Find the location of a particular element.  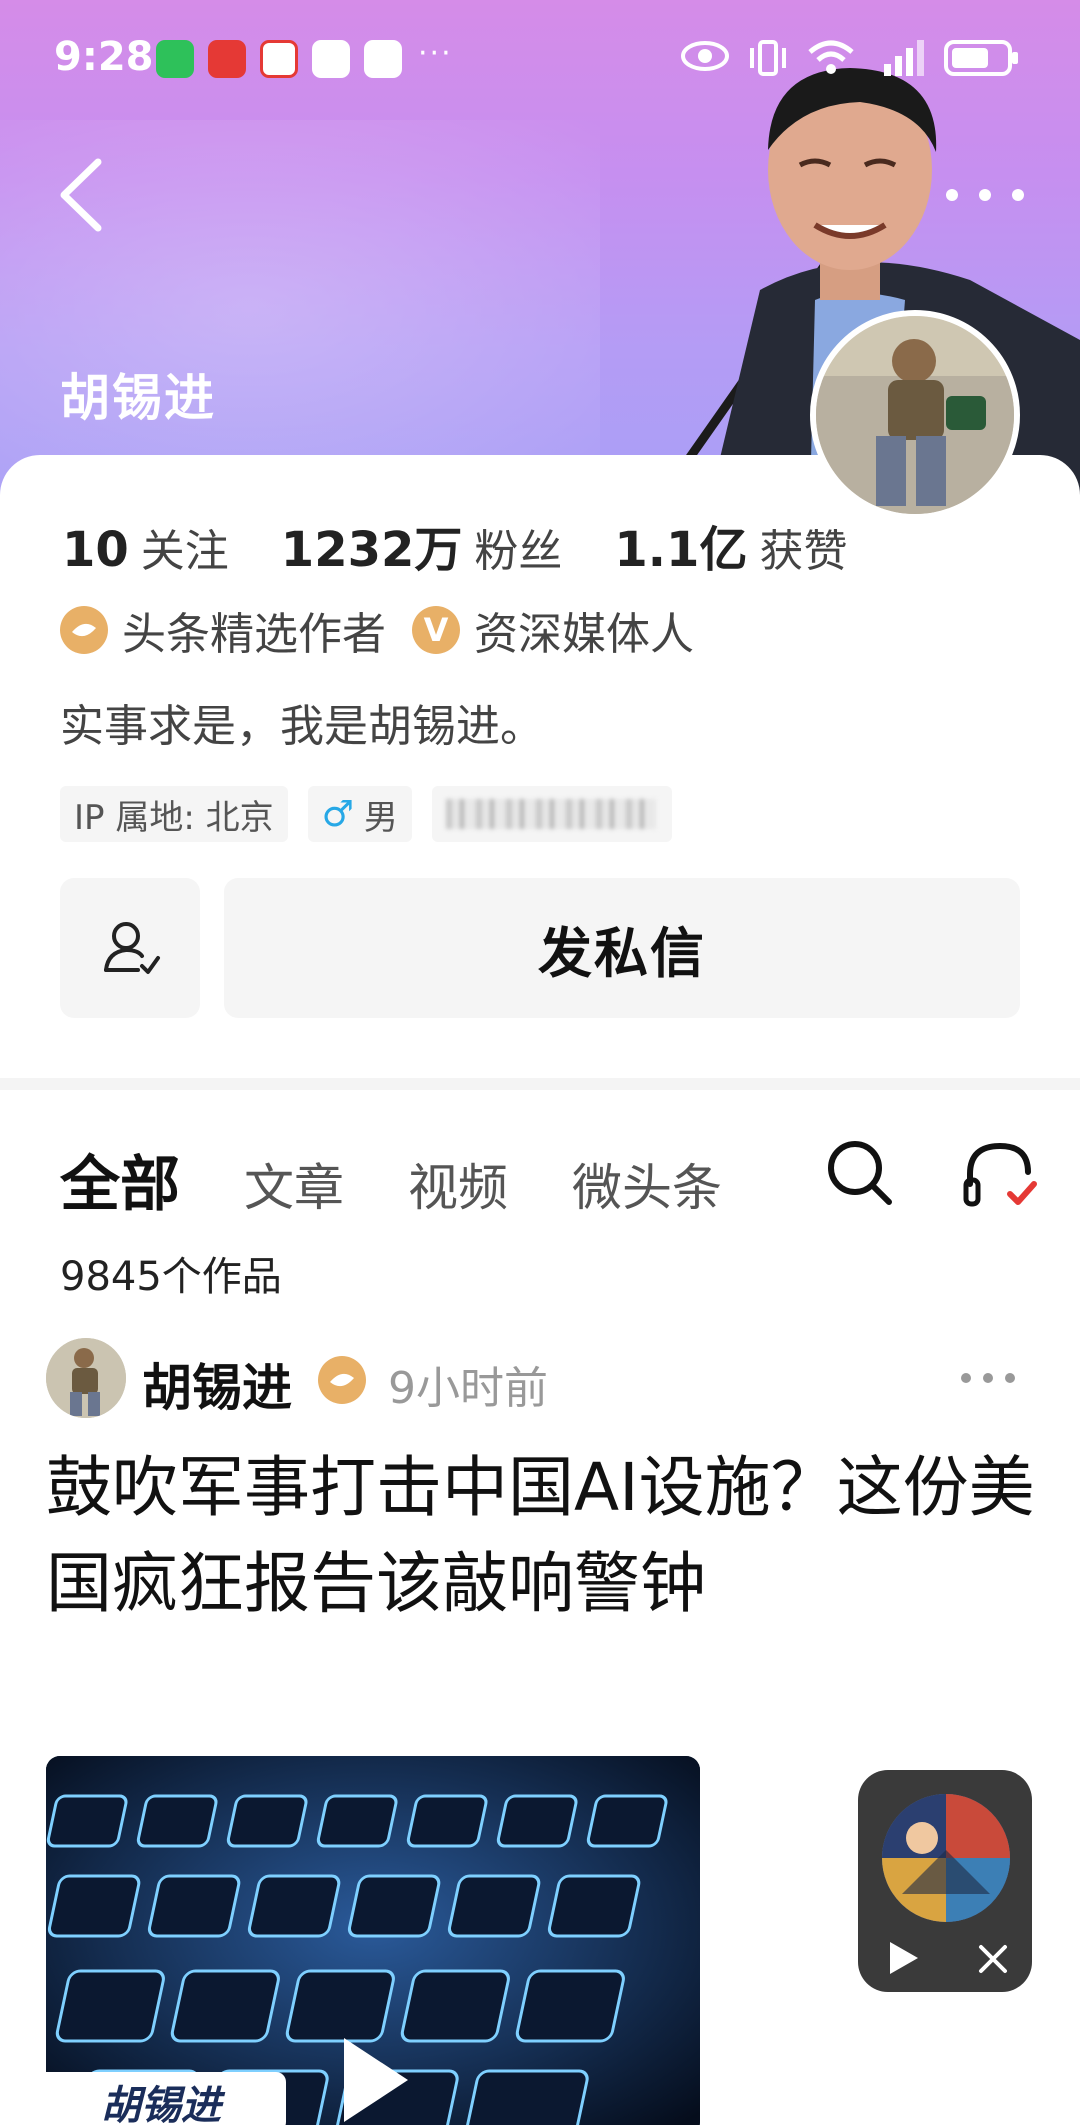

profile-tags: IP 属地: 北京 ♂ 男 is located at coordinates (376, 814).